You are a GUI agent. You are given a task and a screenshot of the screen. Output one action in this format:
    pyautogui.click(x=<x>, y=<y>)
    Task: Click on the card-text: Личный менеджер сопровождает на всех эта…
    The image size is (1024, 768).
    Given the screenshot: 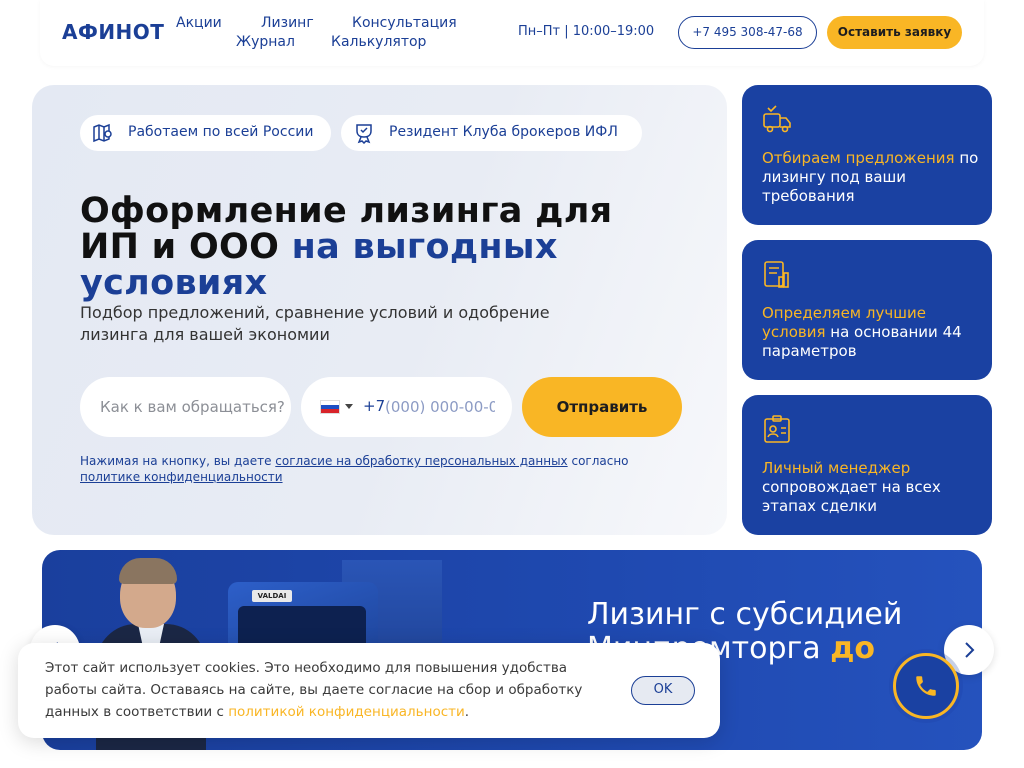 What is the action you would take?
    pyautogui.click(x=872, y=487)
    